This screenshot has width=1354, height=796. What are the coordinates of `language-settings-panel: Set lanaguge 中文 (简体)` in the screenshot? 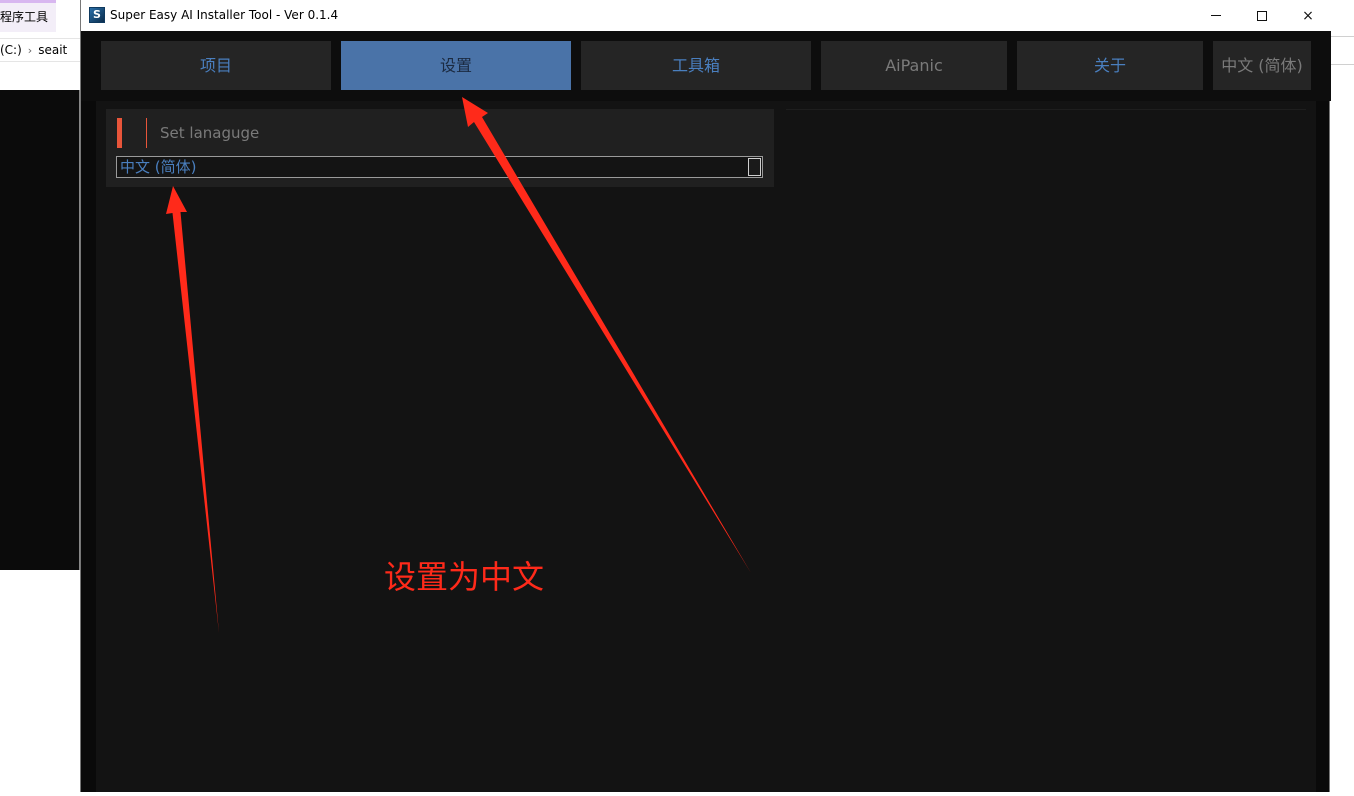 It's located at (440, 148).